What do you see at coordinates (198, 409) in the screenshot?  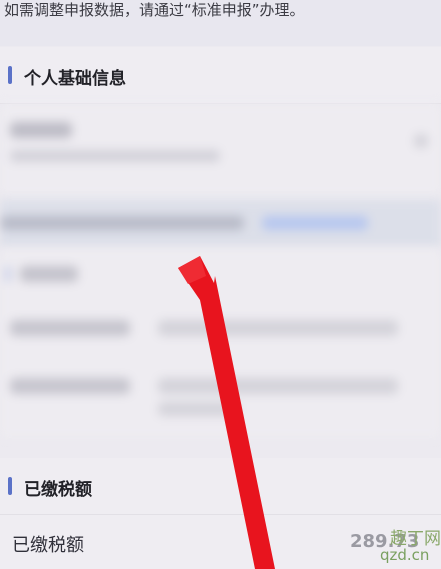 I see `blurred-field-value-2b` at bounding box center [198, 409].